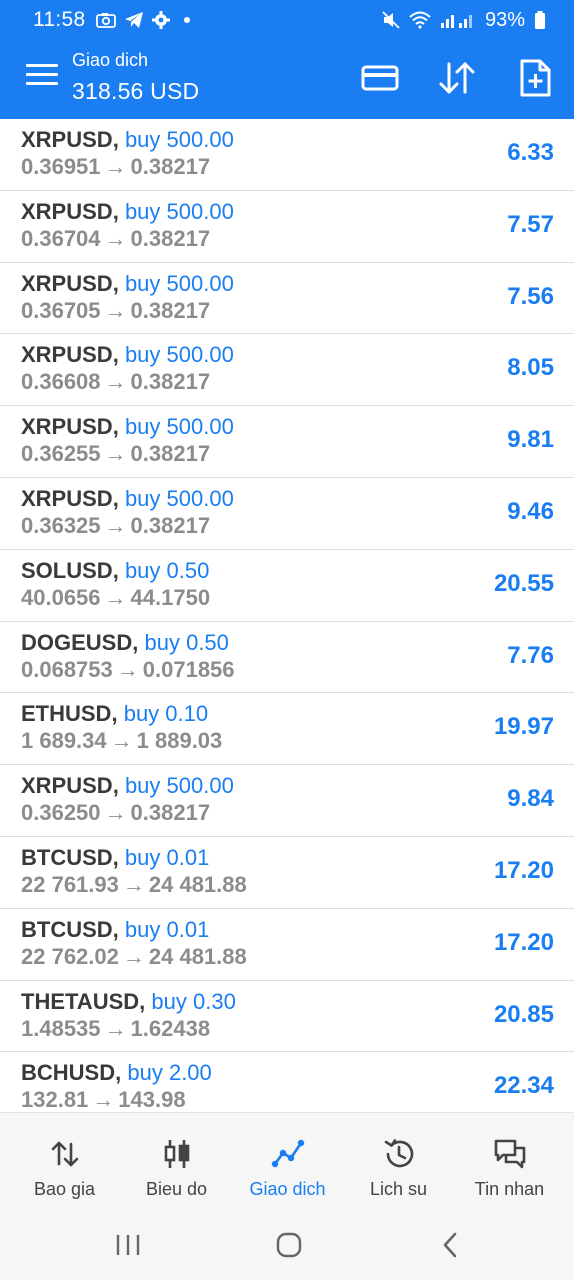 The height and width of the screenshot is (1280, 574). Describe the element at coordinates (289, 1245) in the screenshot. I see `home-icon` at that location.